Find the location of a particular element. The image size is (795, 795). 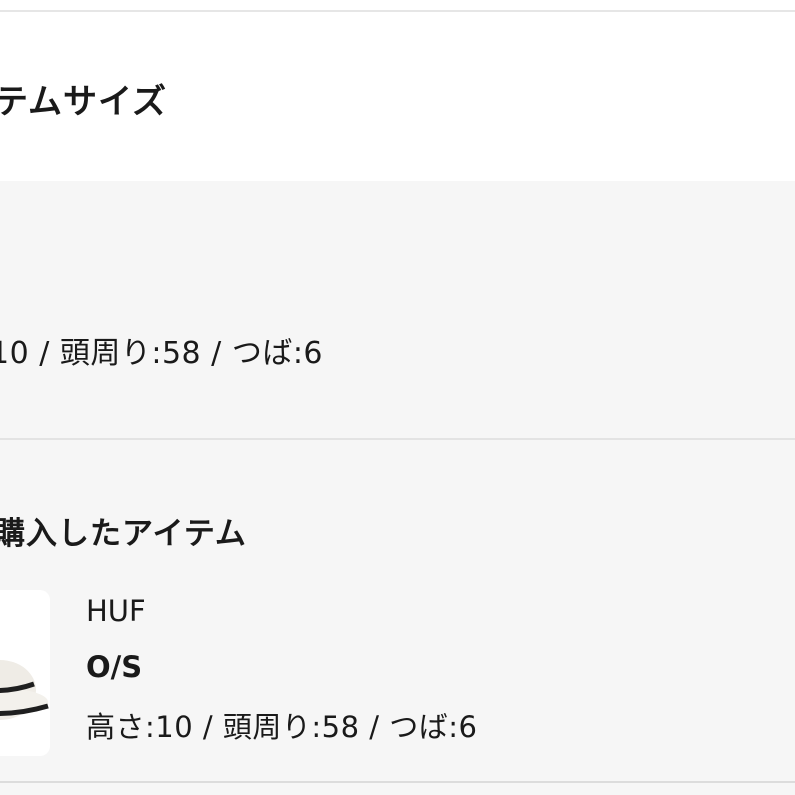

item-size: O/S is located at coordinates (114, 667).